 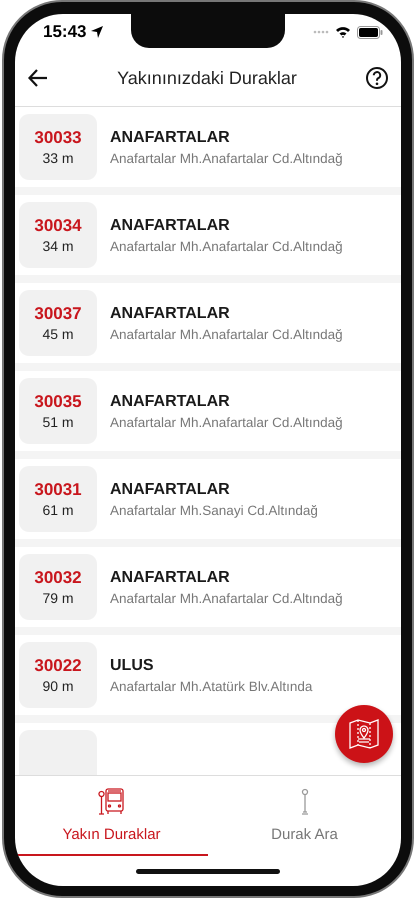 What do you see at coordinates (211, 686) in the screenshot?
I see `stop-address: Anafartalar Mh.Atatürk Blv.Altında` at bounding box center [211, 686].